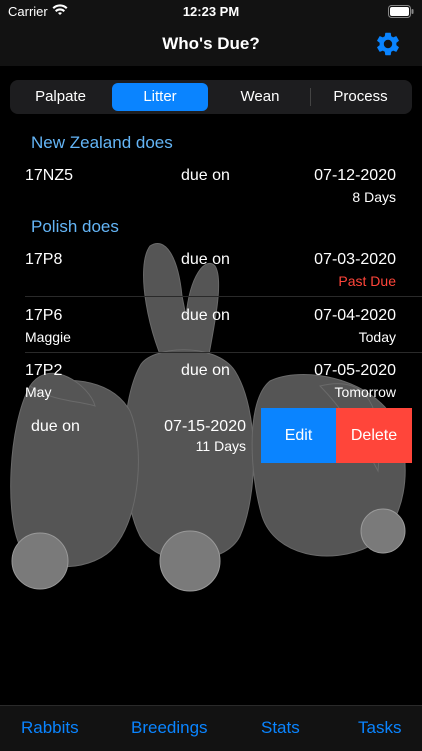 This screenshot has width=422, height=751. What do you see at coordinates (160, 97) in the screenshot?
I see `segment-litter: Litter` at bounding box center [160, 97].